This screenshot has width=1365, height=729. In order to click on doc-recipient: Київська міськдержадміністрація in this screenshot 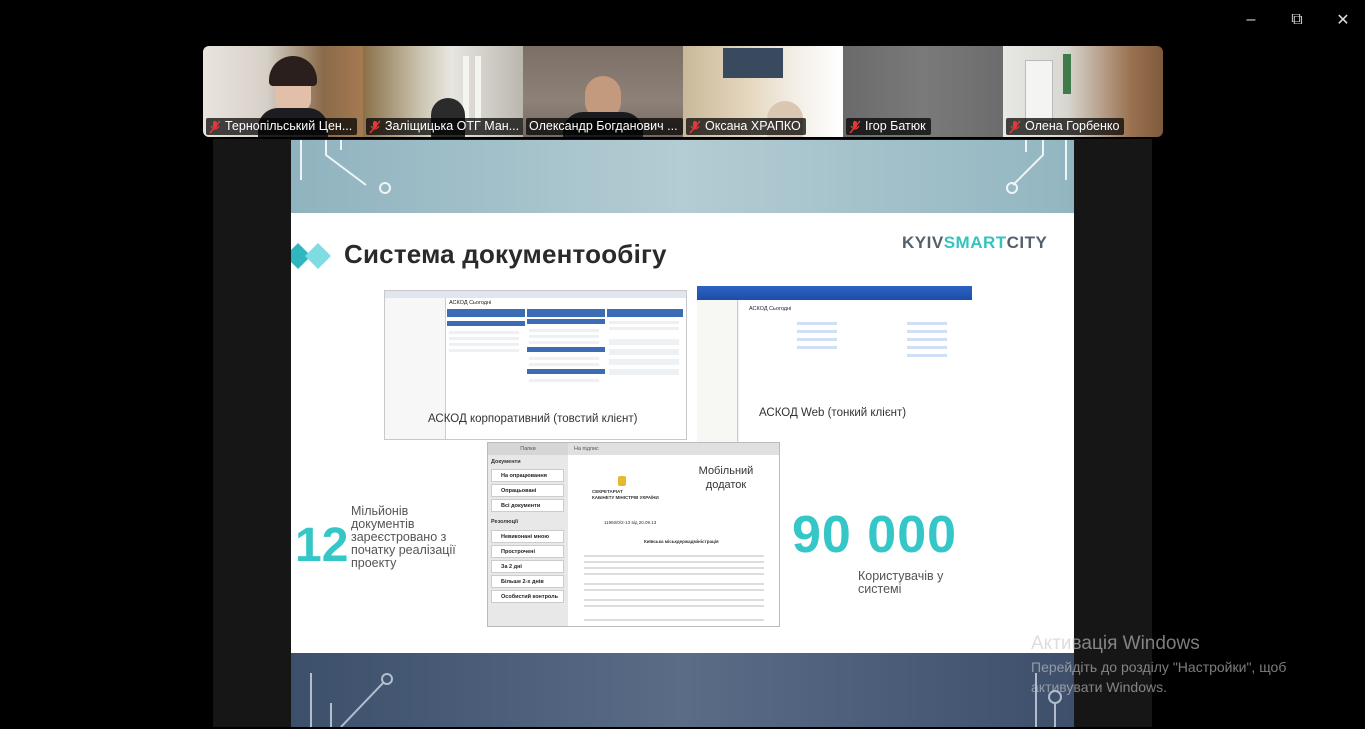, I will do `click(681, 541)`.